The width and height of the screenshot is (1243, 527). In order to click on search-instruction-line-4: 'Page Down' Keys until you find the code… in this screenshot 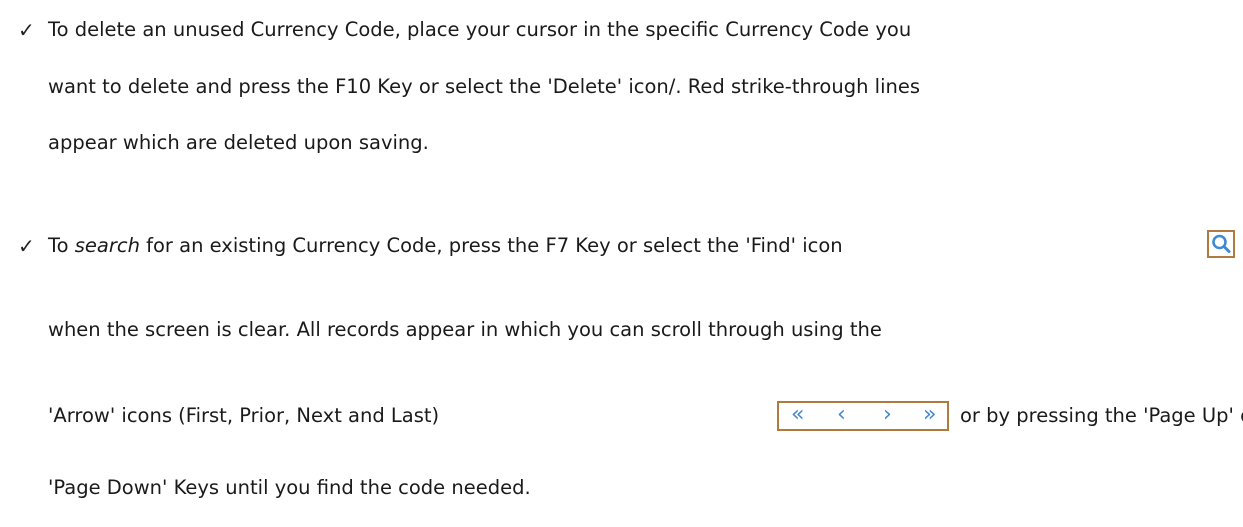, I will do `click(289, 487)`.